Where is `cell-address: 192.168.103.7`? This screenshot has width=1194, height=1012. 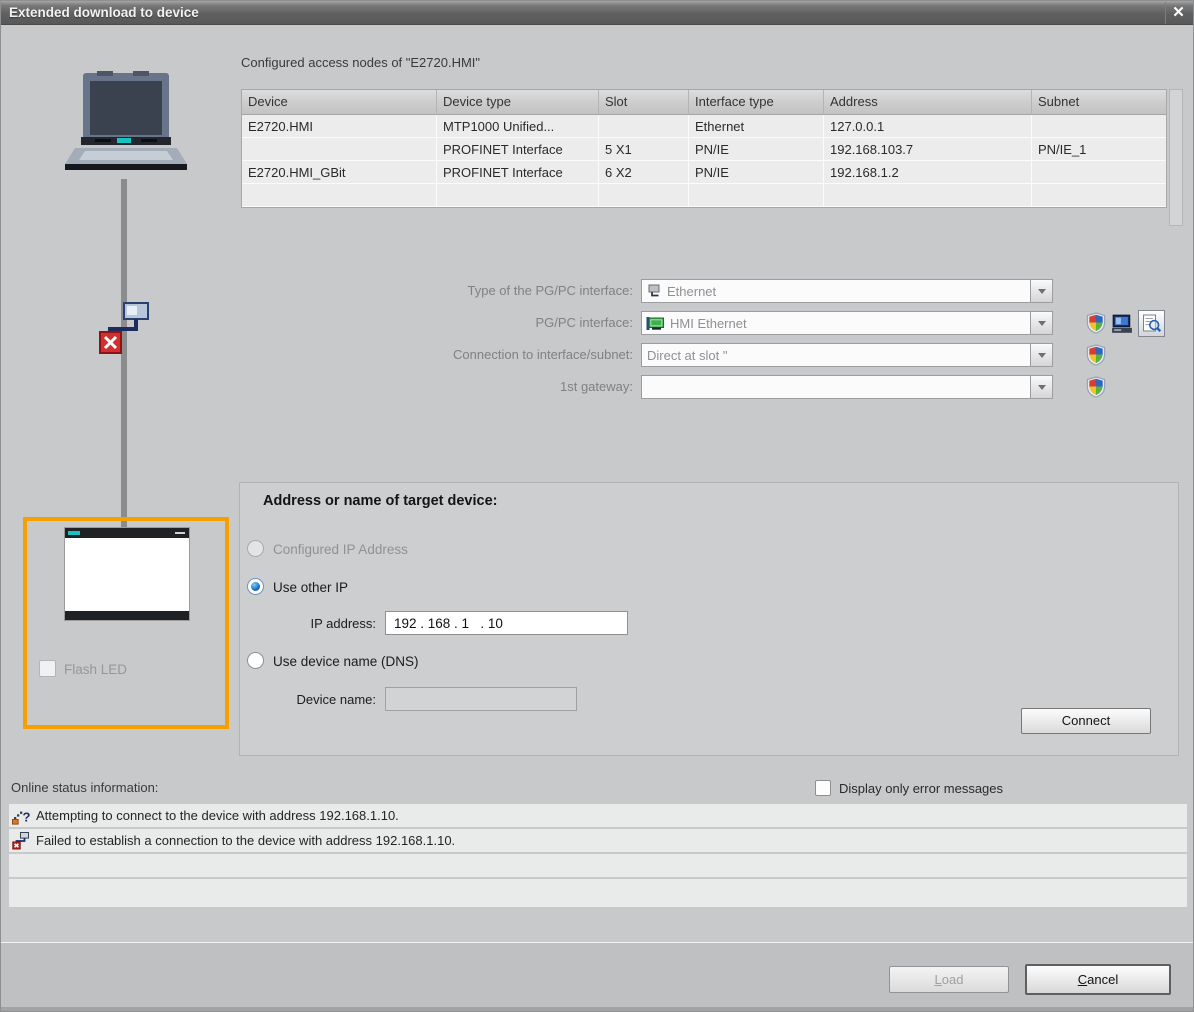 cell-address: 192.168.103.7 is located at coordinates (928, 149).